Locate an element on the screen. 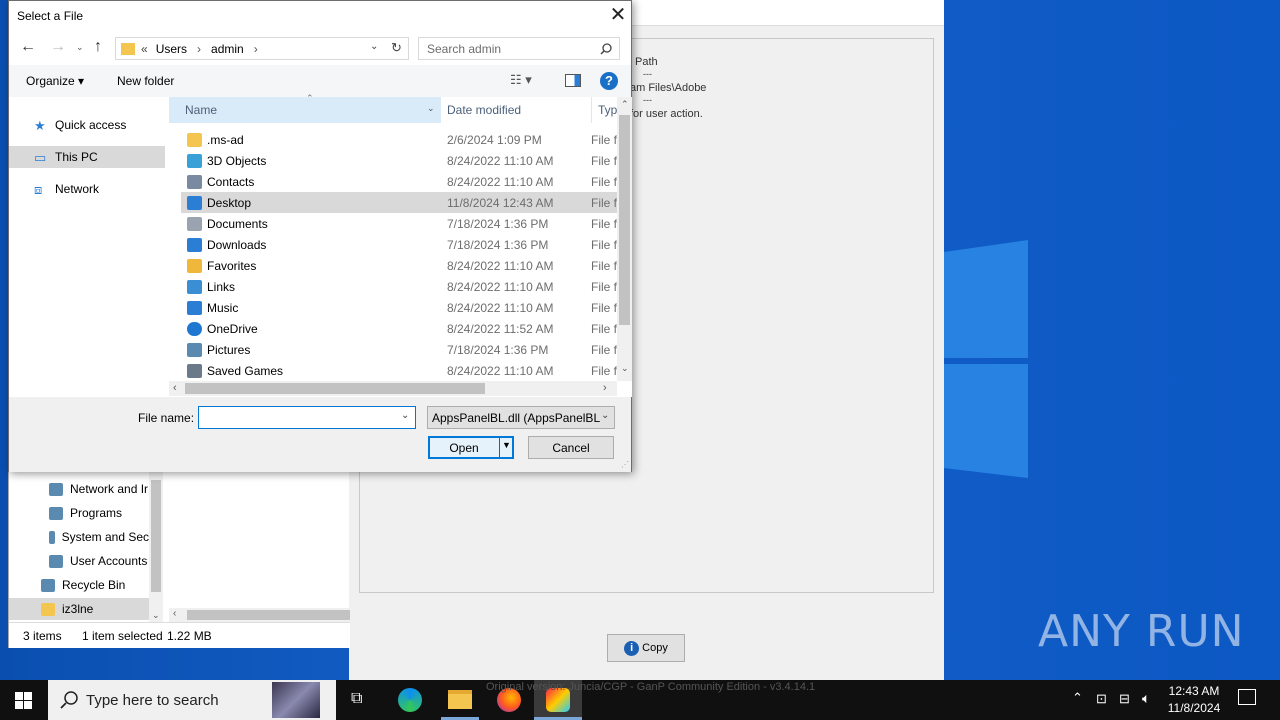 The height and width of the screenshot is (720, 1280). file-row: Pictures 7/18/2024 1:36 PM File f is located at coordinates (399, 349).